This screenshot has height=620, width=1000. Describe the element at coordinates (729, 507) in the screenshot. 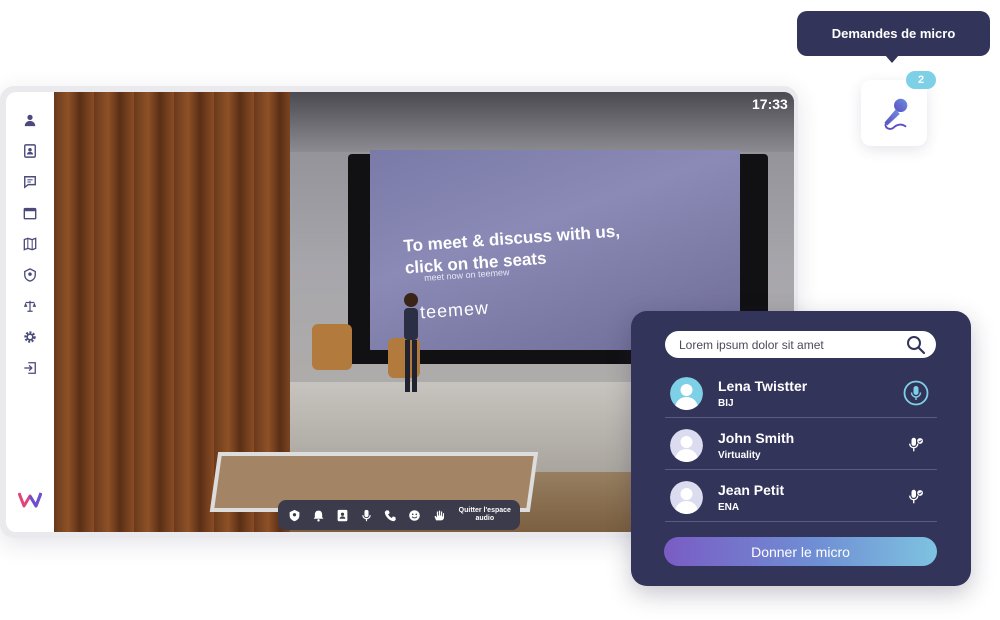

I see `user-organization: ENA` at that location.